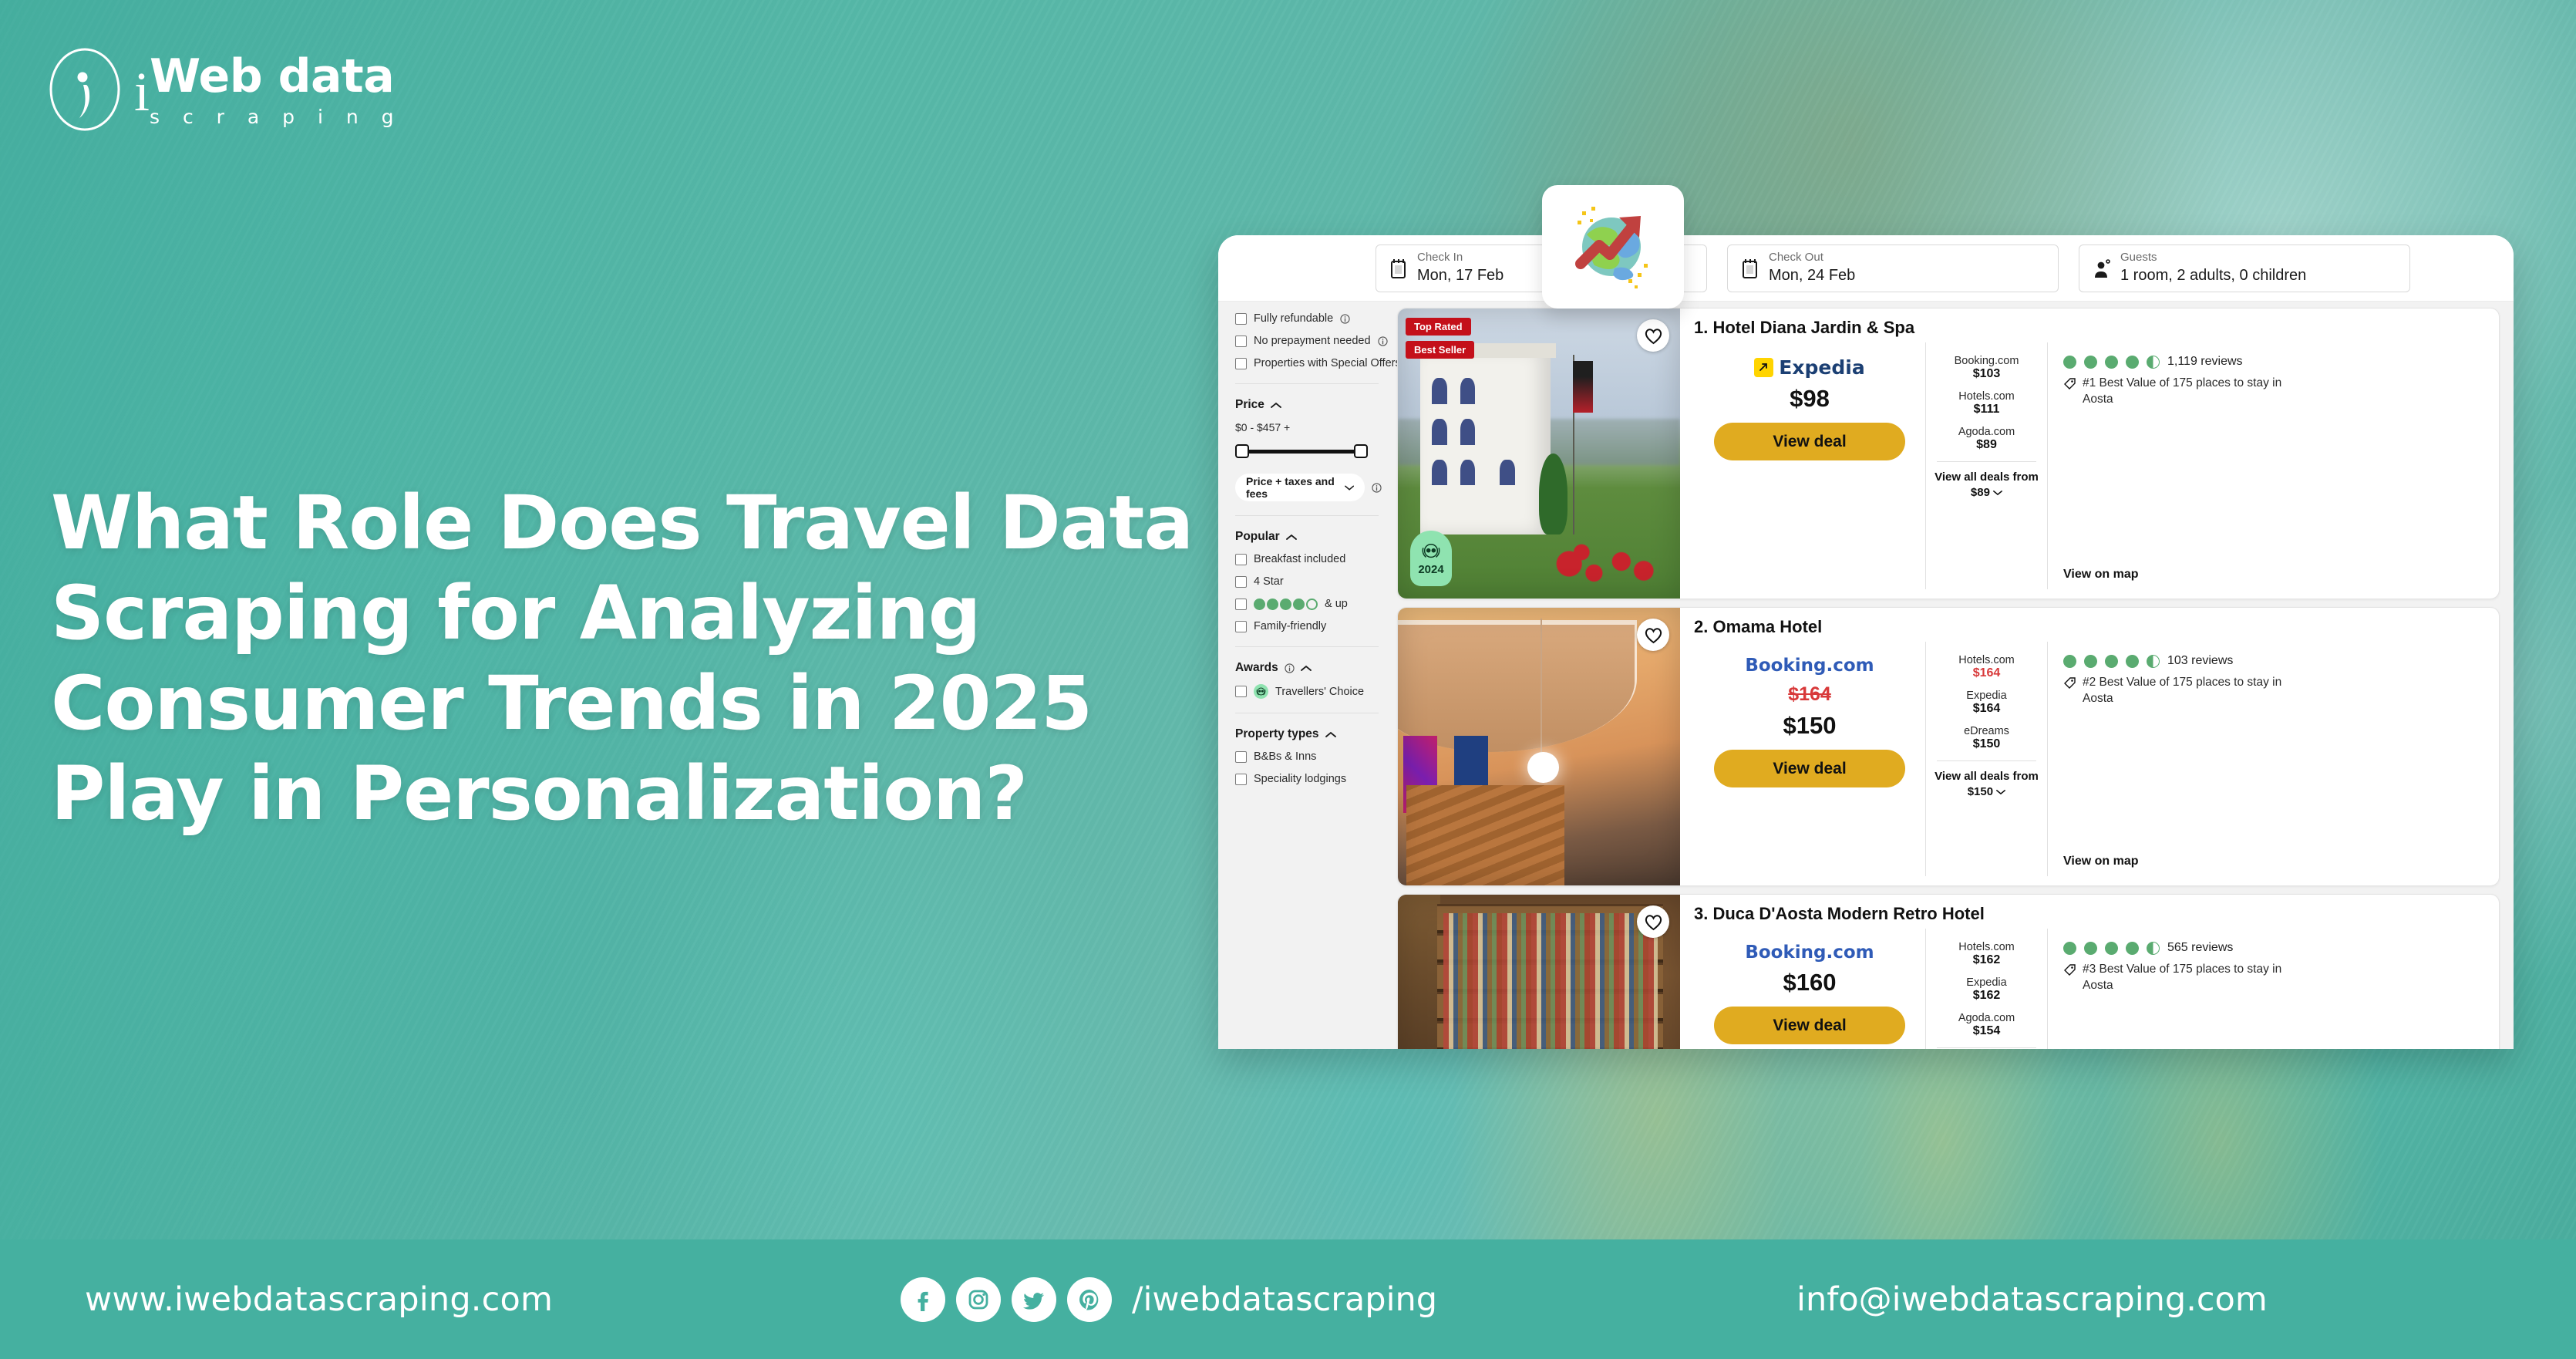 This screenshot has height=1359, width=2576. I want to click on rating-dot-half, so click(2154, 948).